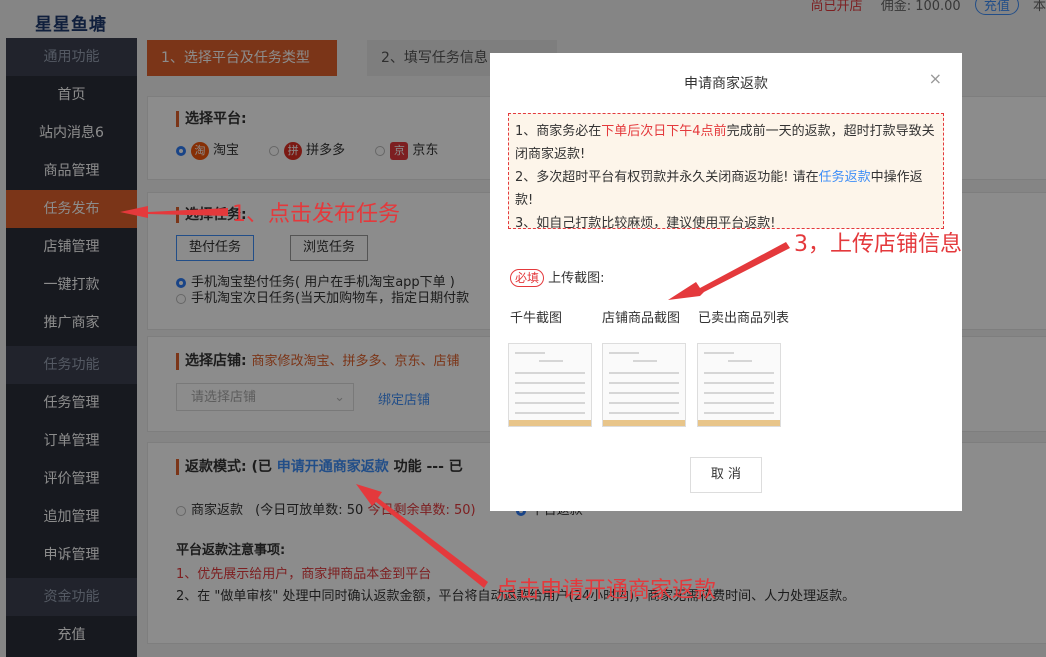 This screenshot has height=657, width=1046. Describe the element at coordinates (878, 244) in the screenshot. I see `annotation-step-3: 3，上传店铺信息` at that location.